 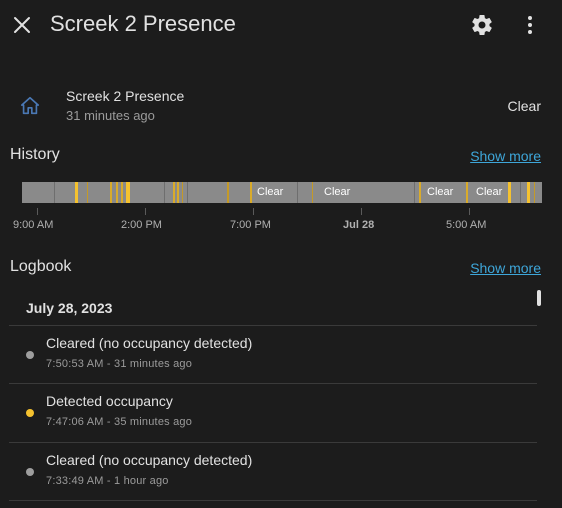 I want to click on history-title: History, so click(x=35, y=154).